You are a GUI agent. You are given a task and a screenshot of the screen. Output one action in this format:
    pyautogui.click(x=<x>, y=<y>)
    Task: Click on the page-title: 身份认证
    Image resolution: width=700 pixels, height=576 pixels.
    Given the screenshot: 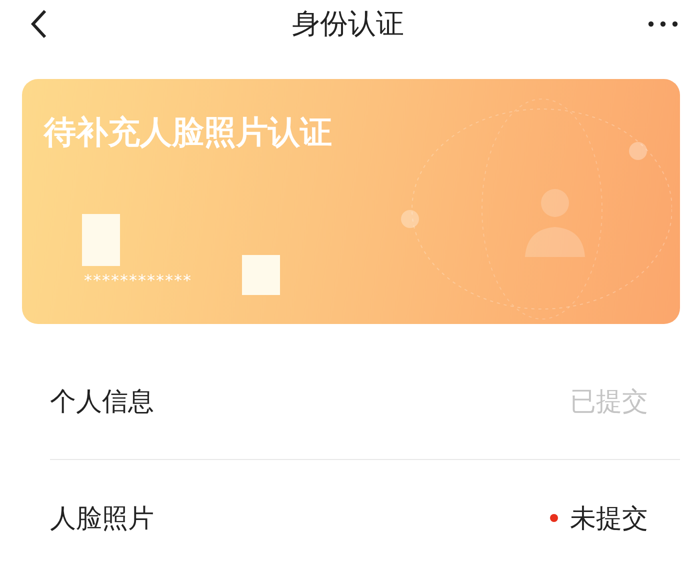 What is the action you would take?
    pyautogui.click(x=348, y=24)
    